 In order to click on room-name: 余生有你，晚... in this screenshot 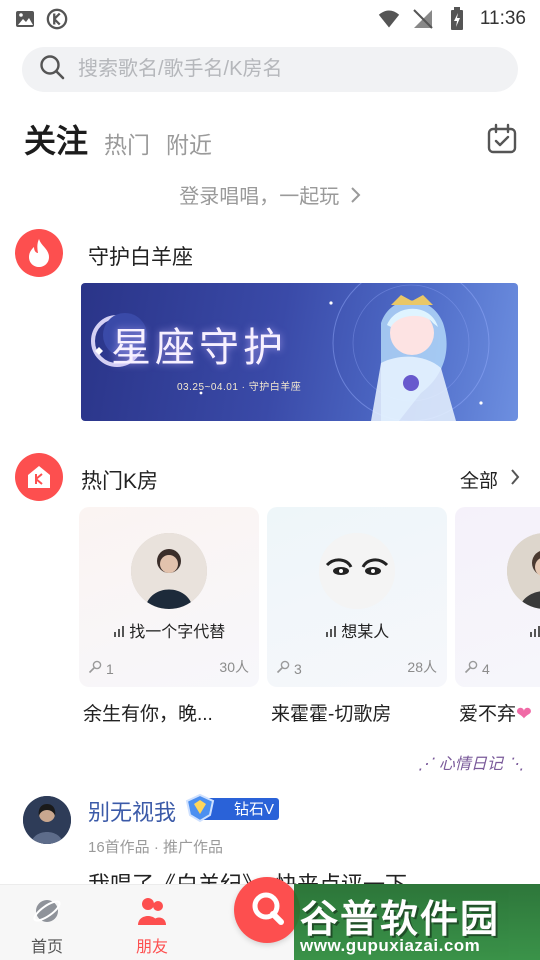, I will do `click(148, 714)`.